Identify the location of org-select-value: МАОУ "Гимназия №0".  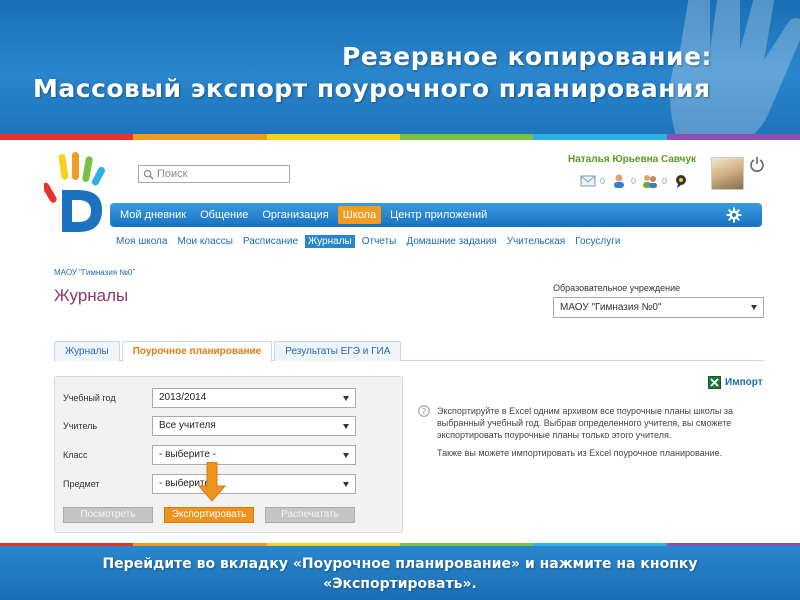
(611, 307).